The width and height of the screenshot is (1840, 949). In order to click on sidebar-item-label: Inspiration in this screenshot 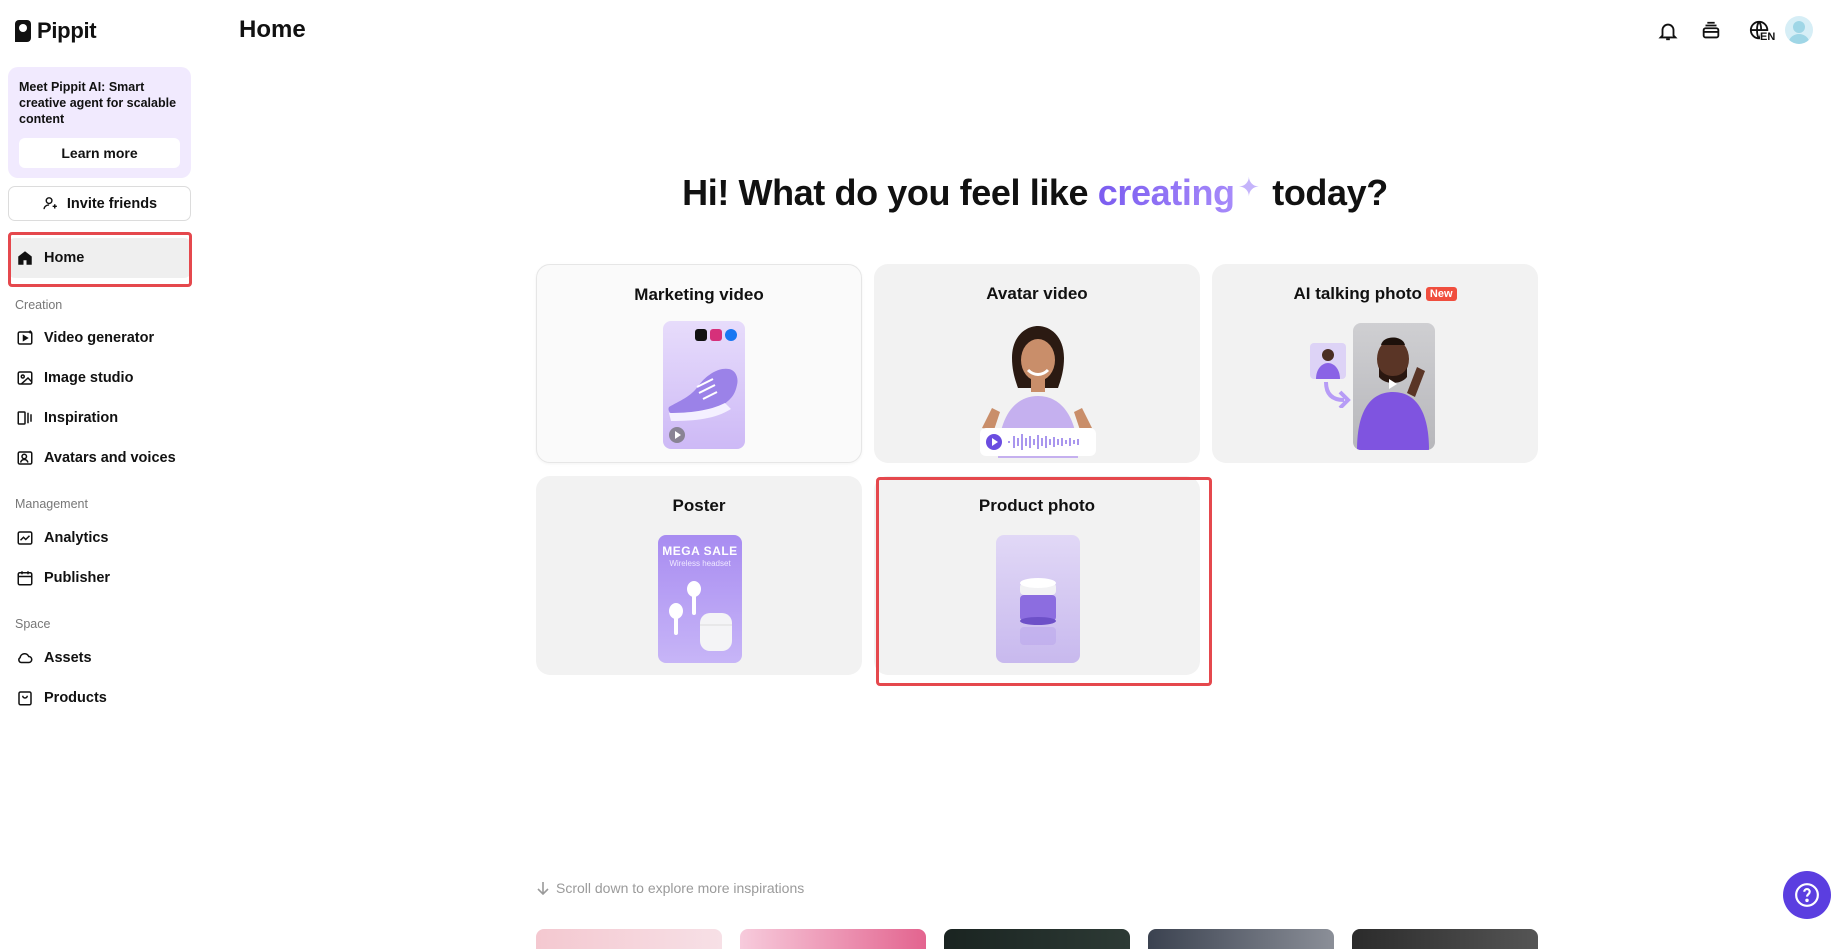, I will do `click(81, 418)`.